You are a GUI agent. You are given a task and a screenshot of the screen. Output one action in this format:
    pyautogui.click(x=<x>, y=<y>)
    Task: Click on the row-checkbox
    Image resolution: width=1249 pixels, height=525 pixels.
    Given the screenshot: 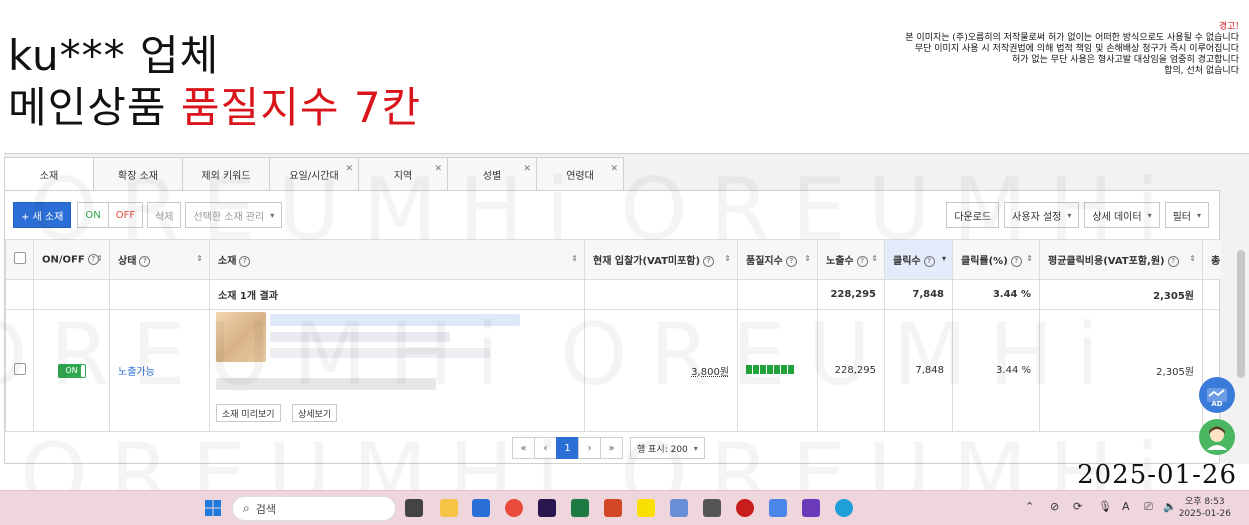 What is the action you would take?
    pyautogui.click(x=20, y=369)
    